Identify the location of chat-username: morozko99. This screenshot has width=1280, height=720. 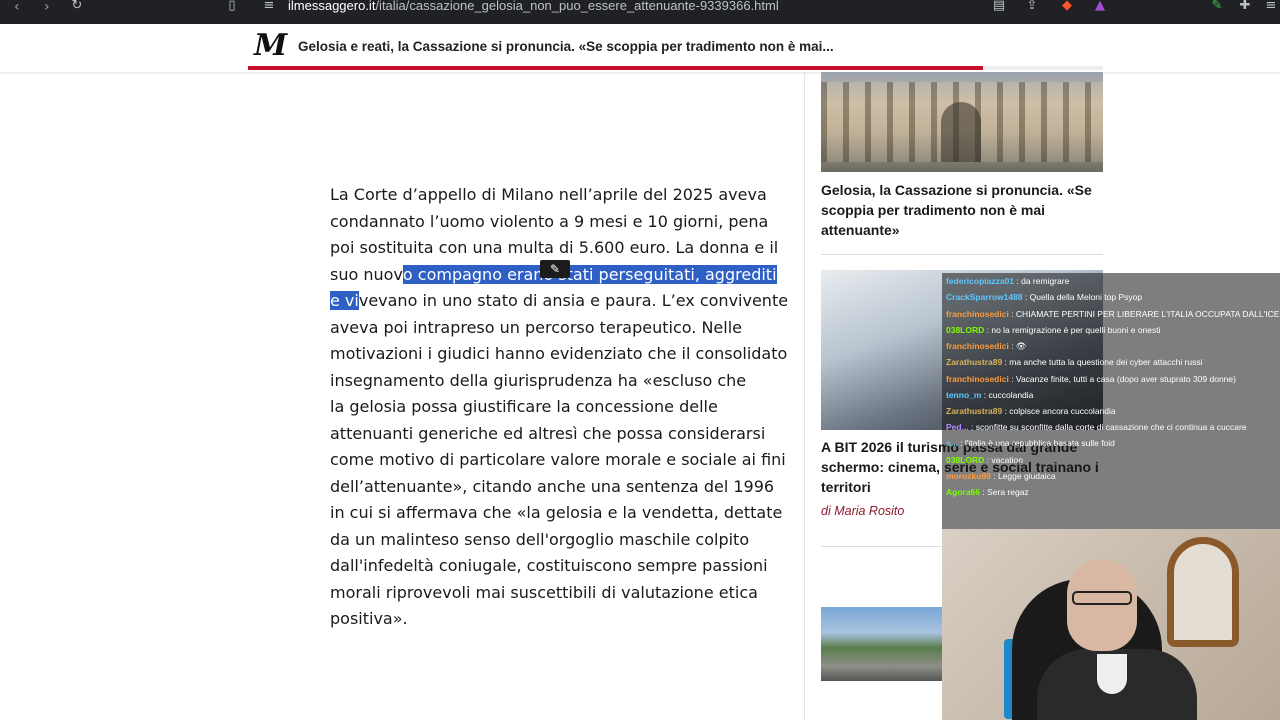
(968, 475).